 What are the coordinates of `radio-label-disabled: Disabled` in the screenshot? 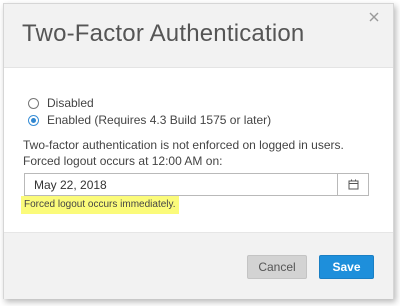 It's located at (70, 103).